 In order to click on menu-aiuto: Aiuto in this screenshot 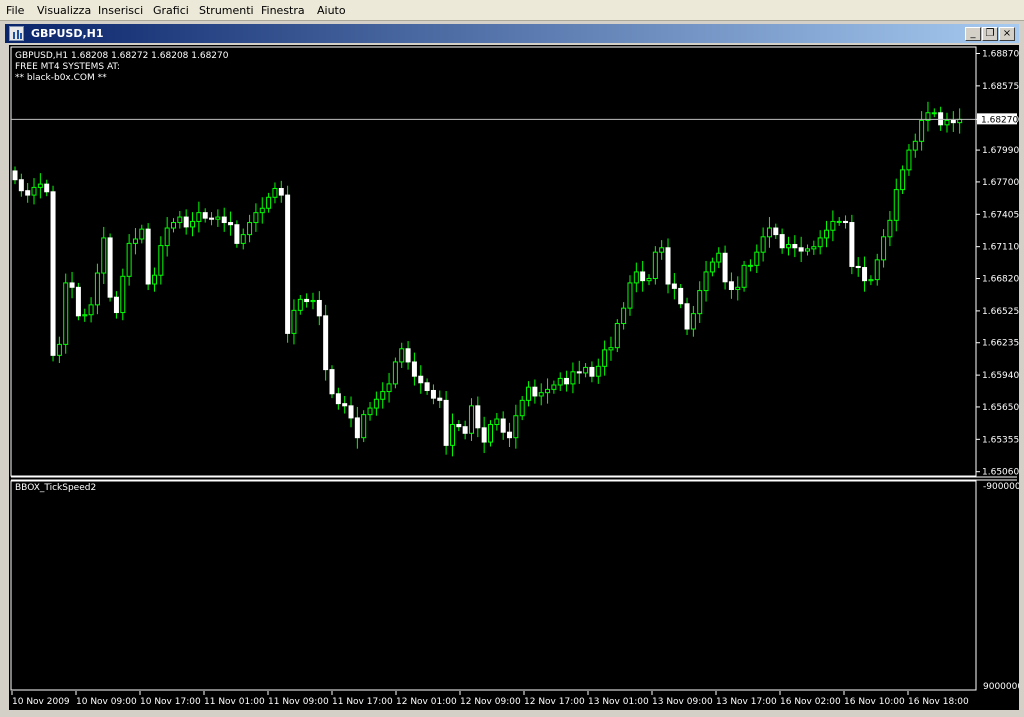, I will do `click(331, 10)`.